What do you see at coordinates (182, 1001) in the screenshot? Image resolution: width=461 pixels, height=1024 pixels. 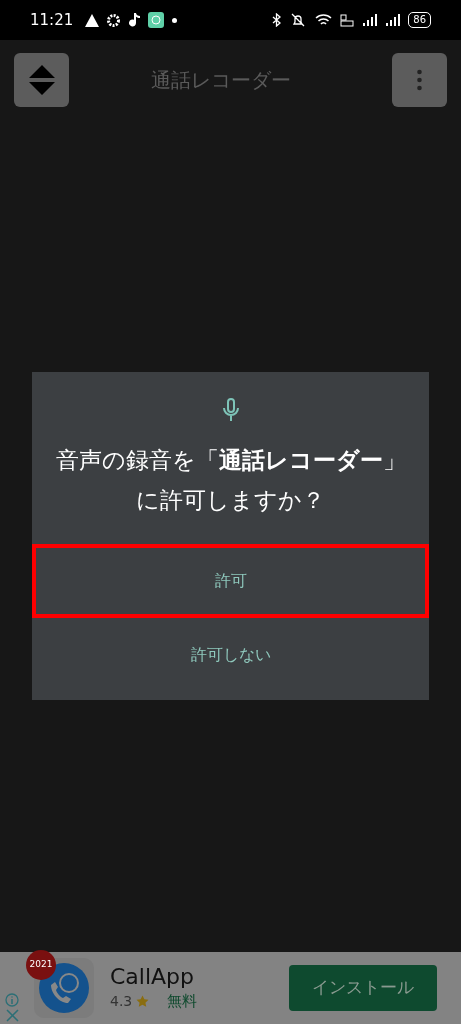 I see `price-label: 無料` at bounding box center [182, 1001].